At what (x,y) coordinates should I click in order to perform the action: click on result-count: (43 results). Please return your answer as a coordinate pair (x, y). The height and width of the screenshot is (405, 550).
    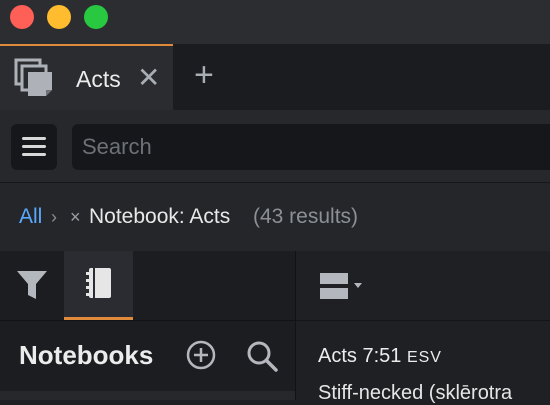
    Looking at the image, I should click on (306, 216).